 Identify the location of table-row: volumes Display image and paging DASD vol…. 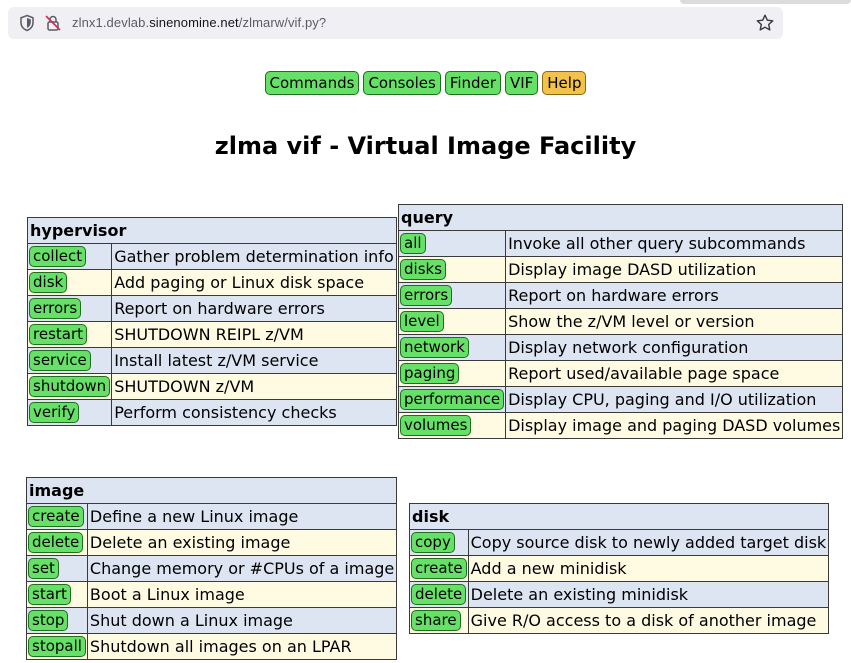
(620, 425).